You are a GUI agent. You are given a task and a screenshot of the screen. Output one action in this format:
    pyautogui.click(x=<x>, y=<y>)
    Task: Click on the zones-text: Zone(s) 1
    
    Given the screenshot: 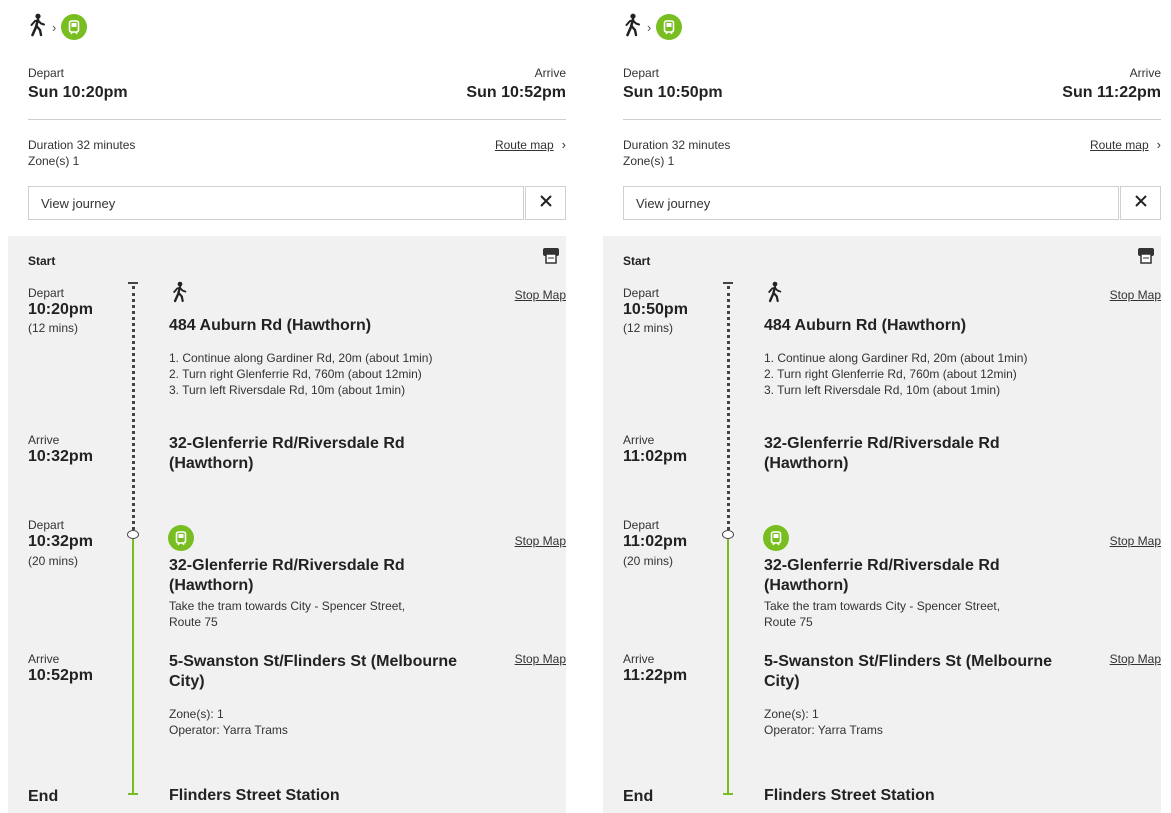 What is the action you would take?
    pyautogui.click(x=54, y=161)
    